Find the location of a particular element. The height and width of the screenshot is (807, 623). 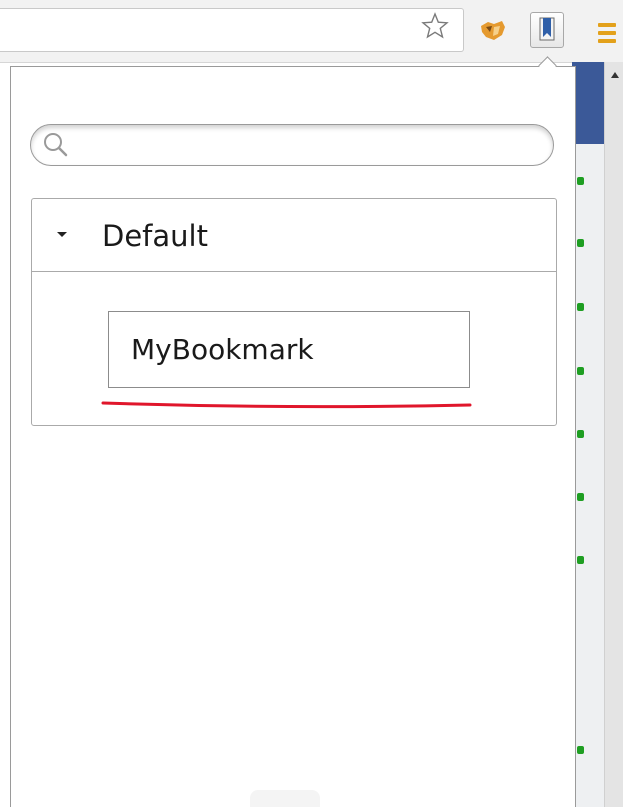

menu-icon is located at coordinates (605, 33).